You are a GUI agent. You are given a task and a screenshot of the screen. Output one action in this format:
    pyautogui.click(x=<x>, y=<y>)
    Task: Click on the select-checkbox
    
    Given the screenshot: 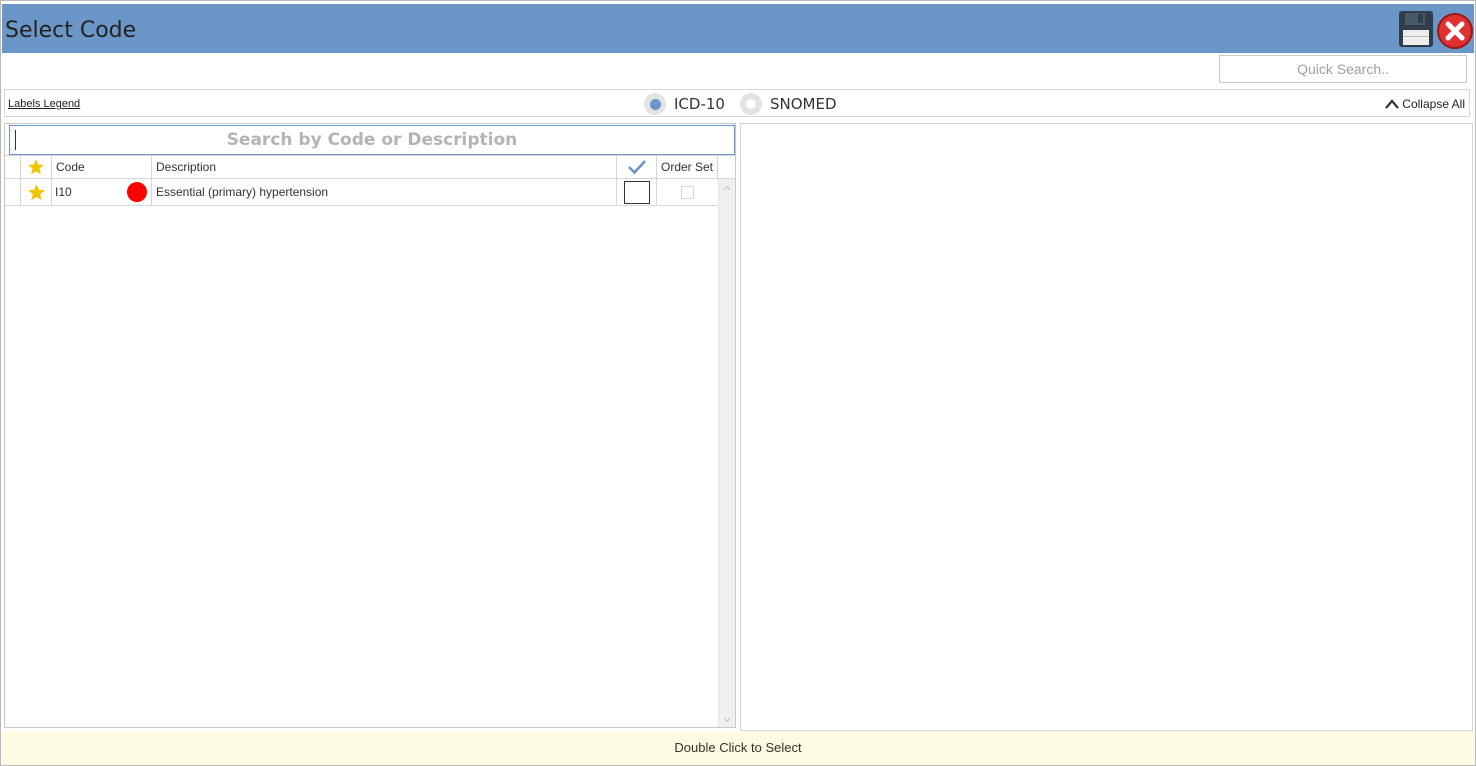 What is the action you would take?
    pyautogui.click(x=636, y=192)
    